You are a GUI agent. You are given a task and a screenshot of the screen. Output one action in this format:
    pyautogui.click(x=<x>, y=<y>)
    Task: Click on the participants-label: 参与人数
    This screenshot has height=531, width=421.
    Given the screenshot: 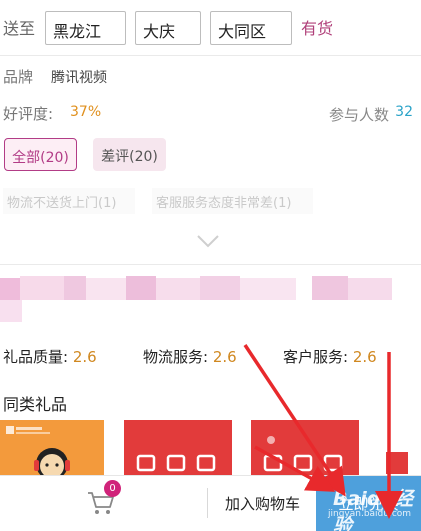 What is the action you would take?
    pyautogui.click(x=358, y=115)
    